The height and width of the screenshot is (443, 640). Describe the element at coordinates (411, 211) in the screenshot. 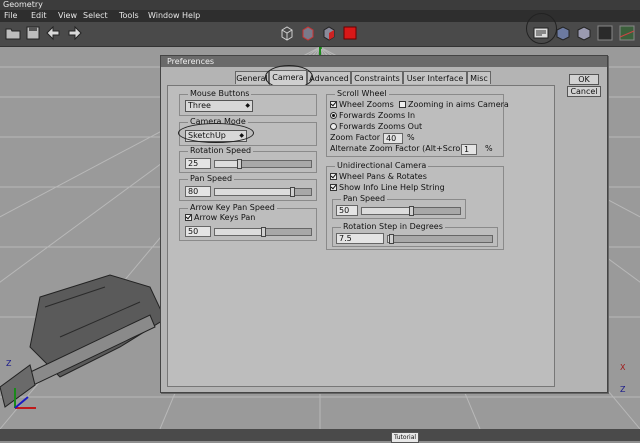

I see `unidirectional-pan-speed-slider` at that location.